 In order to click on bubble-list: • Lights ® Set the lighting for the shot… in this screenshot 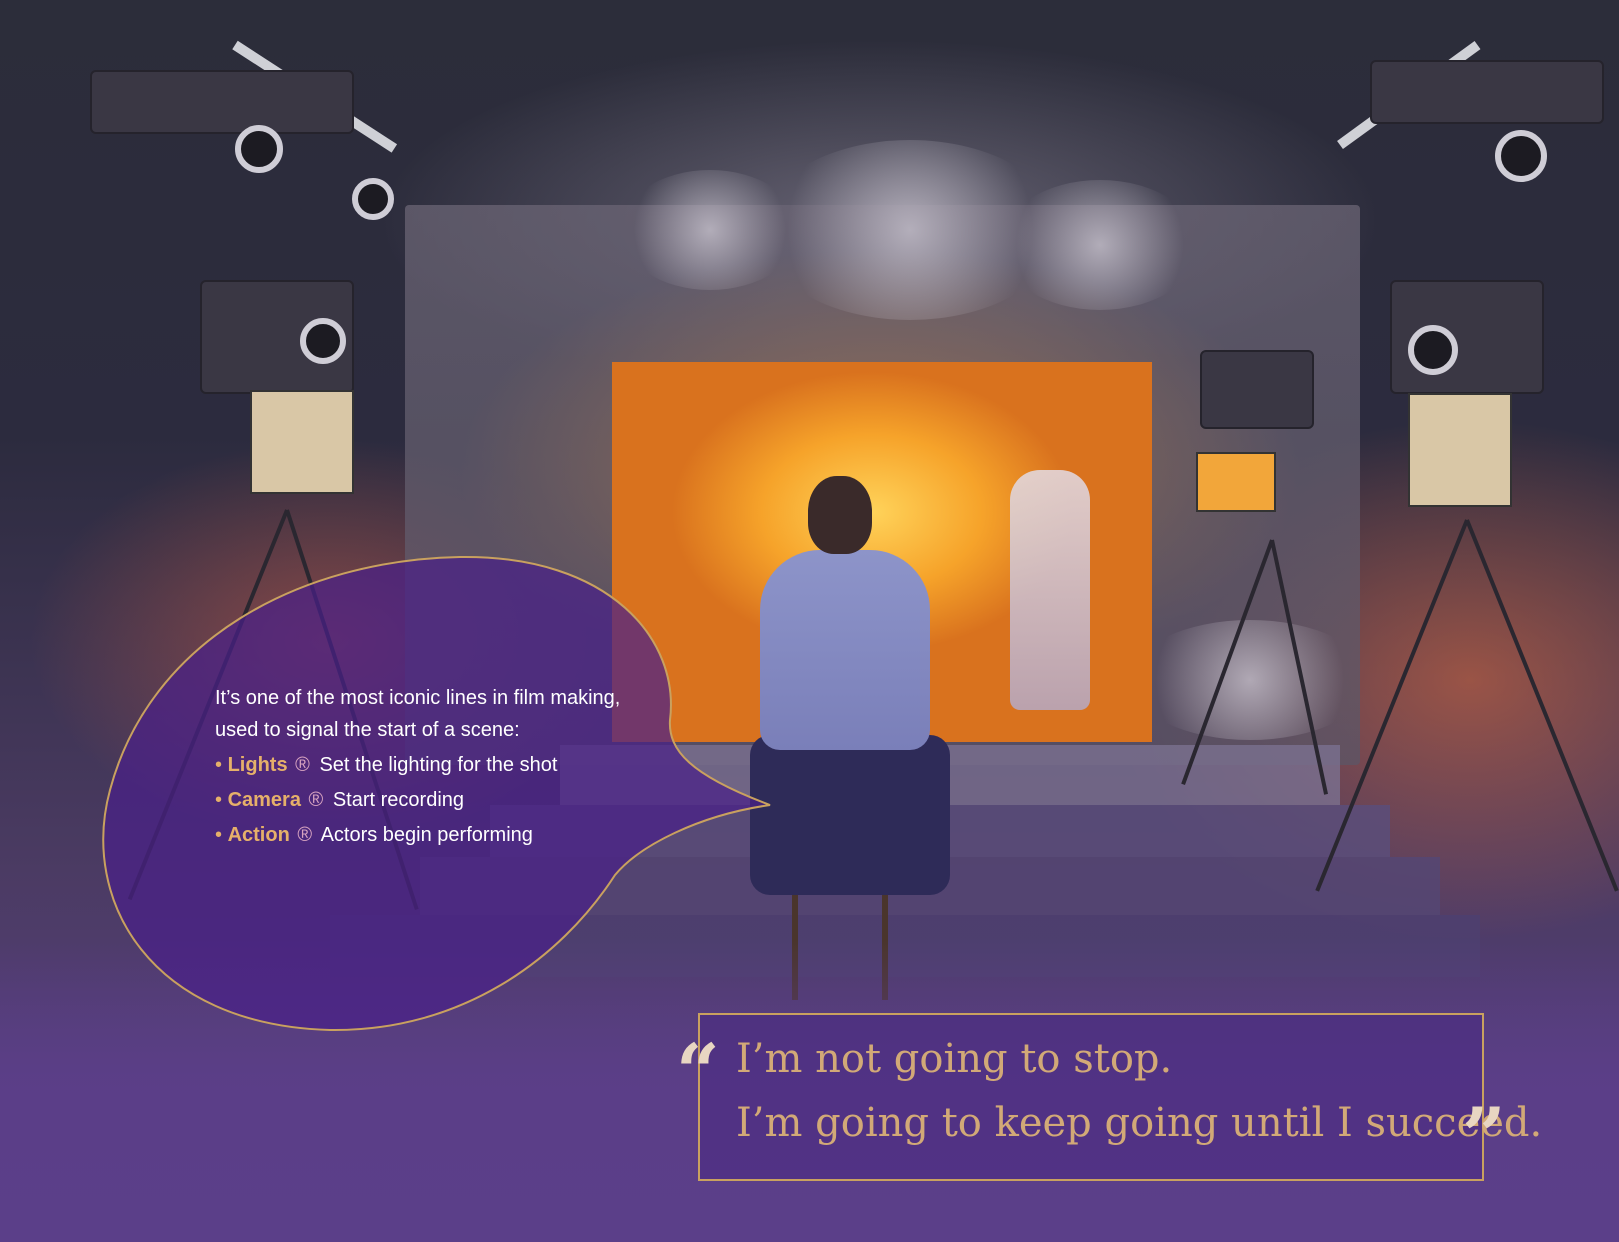, I will do `click(430, 800)`.